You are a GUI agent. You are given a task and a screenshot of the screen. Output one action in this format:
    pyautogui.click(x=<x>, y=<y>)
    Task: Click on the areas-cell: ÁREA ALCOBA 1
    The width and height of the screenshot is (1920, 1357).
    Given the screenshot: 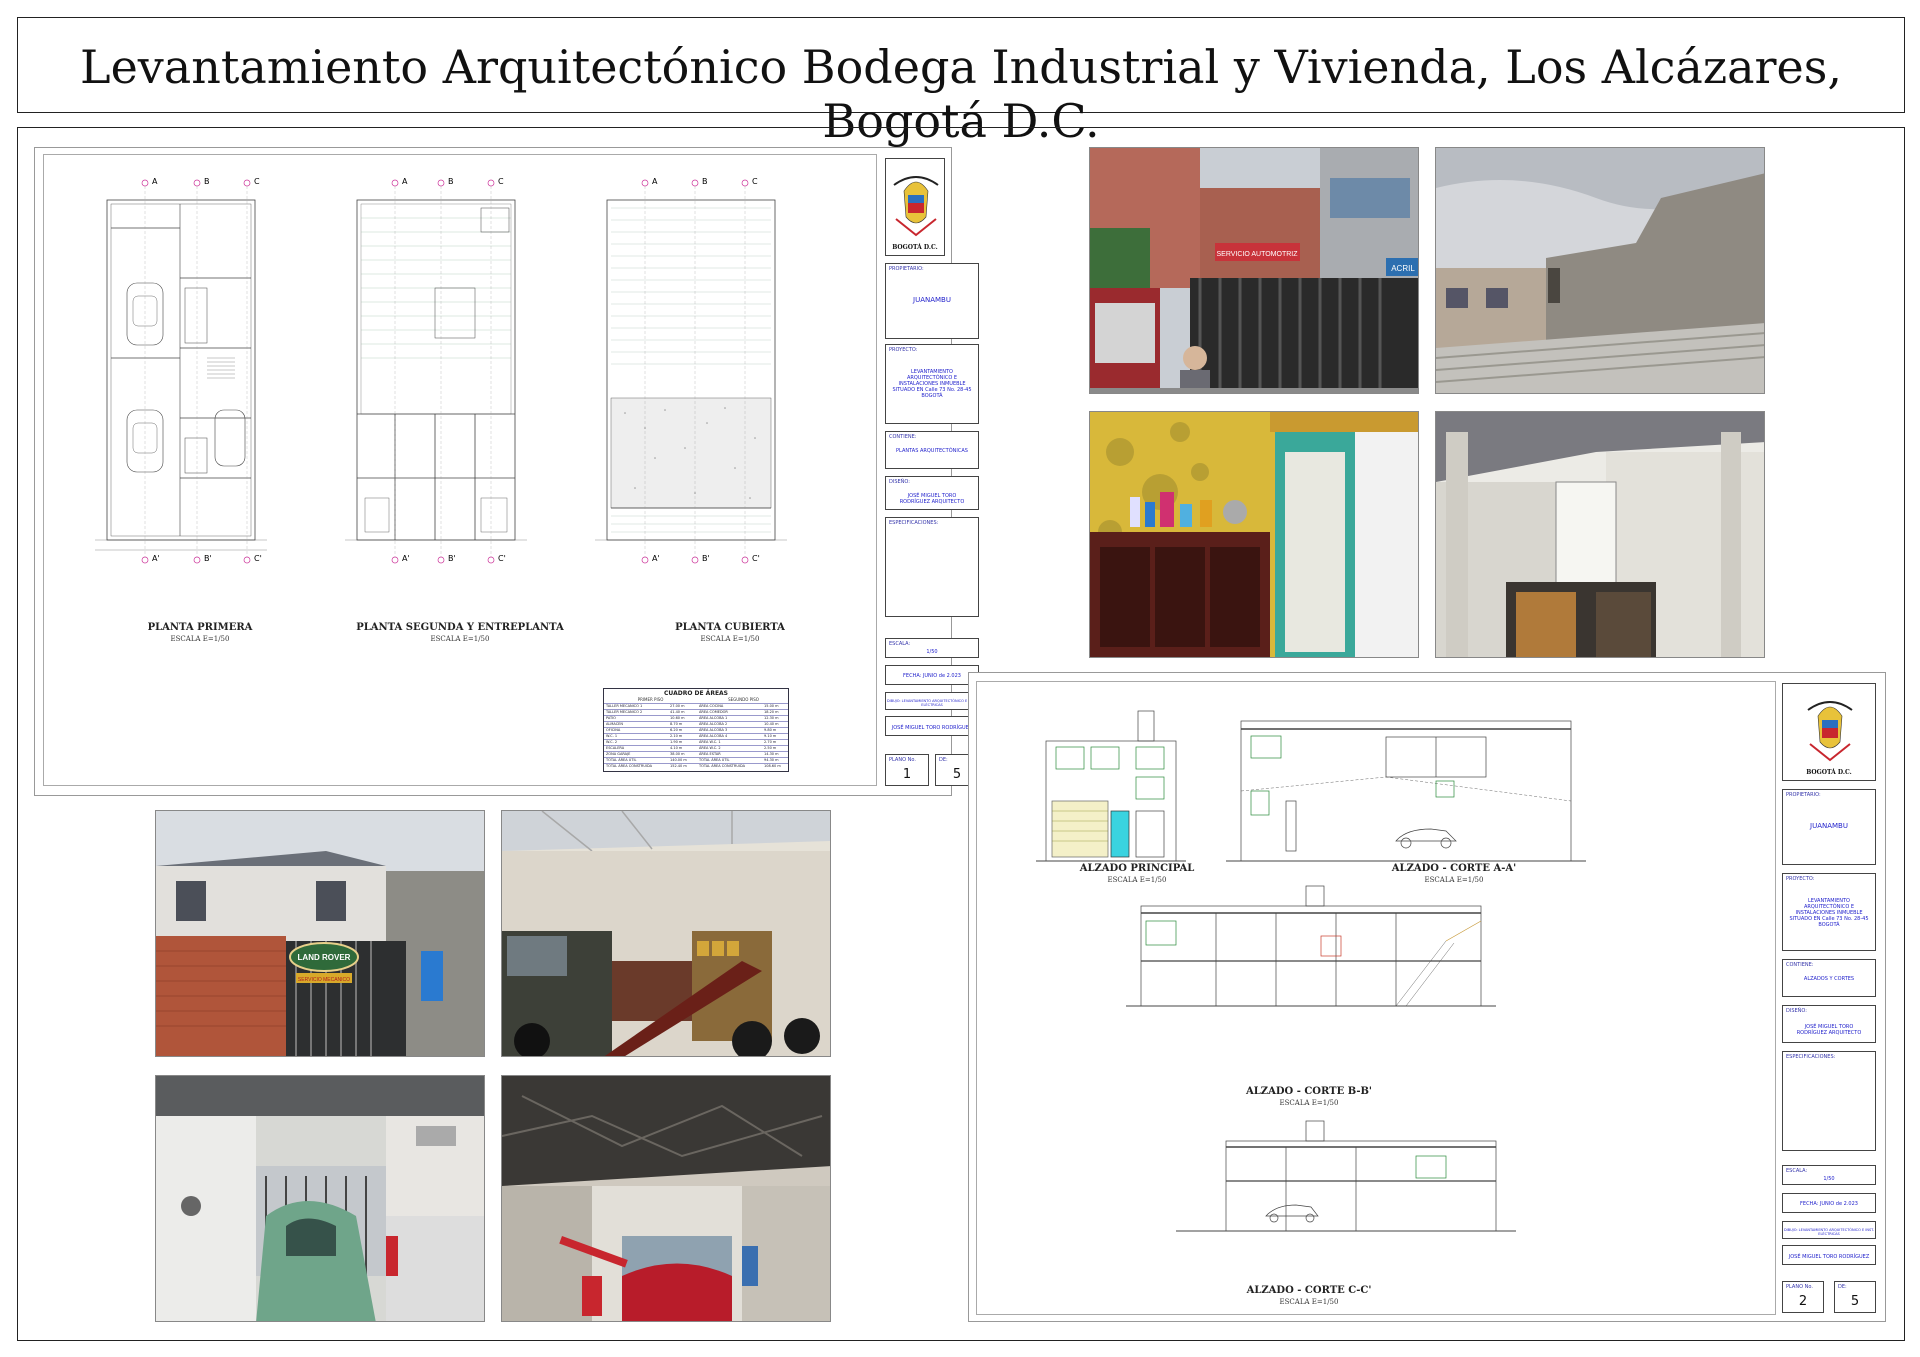 What is the action you would take?
    pyautogui.click(x=713, y=718)
    